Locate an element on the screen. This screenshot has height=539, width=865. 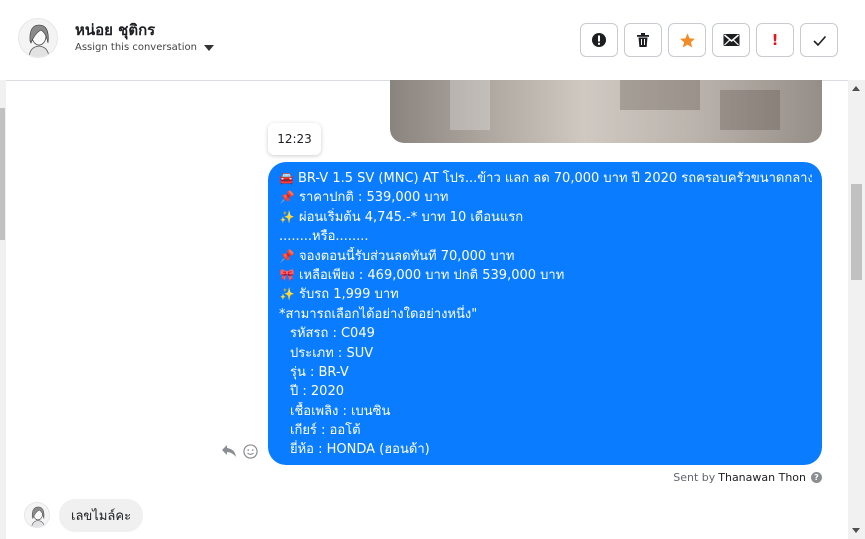
message-line-text: ประเภท : SUV is located at coordinates (332, 353).